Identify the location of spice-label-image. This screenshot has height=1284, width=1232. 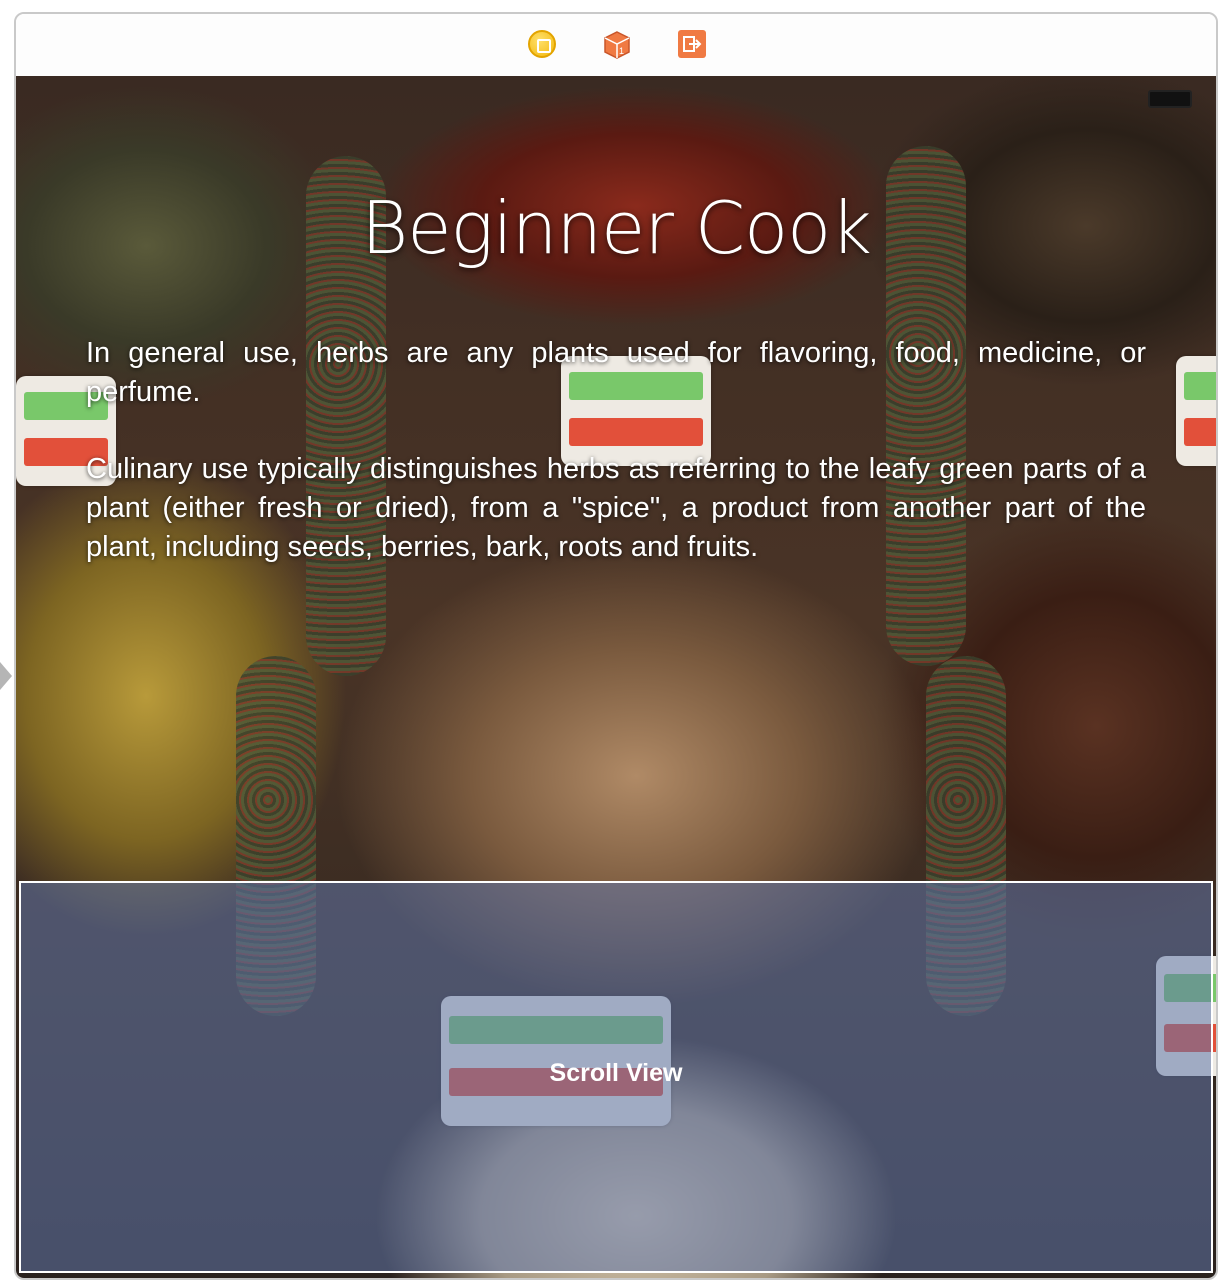
(1196, 411).